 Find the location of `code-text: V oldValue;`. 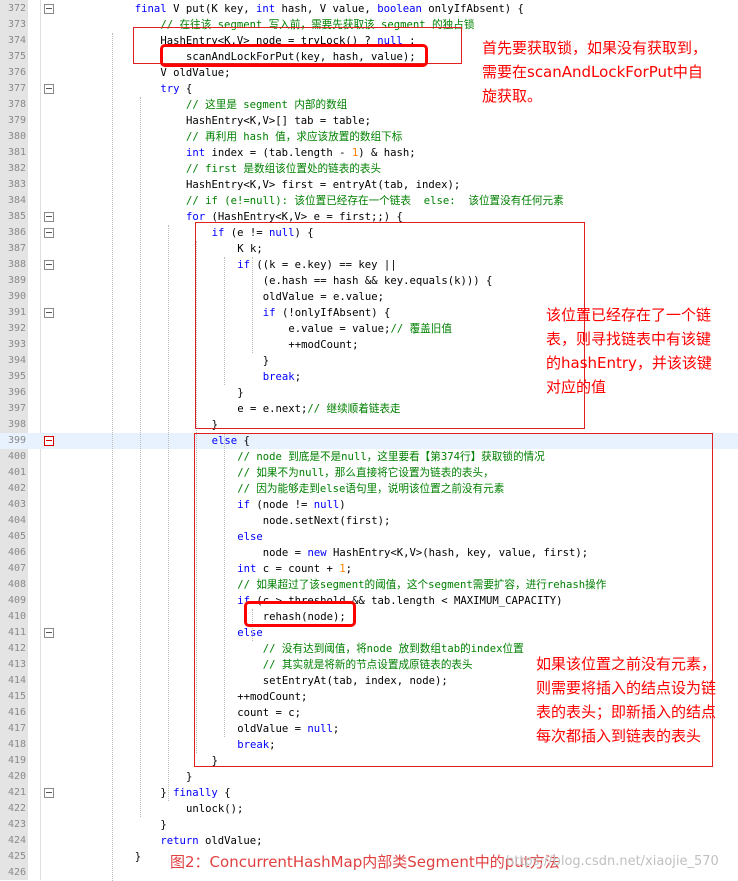

code-text: V oldValue; is located at coordinates (195, 73).